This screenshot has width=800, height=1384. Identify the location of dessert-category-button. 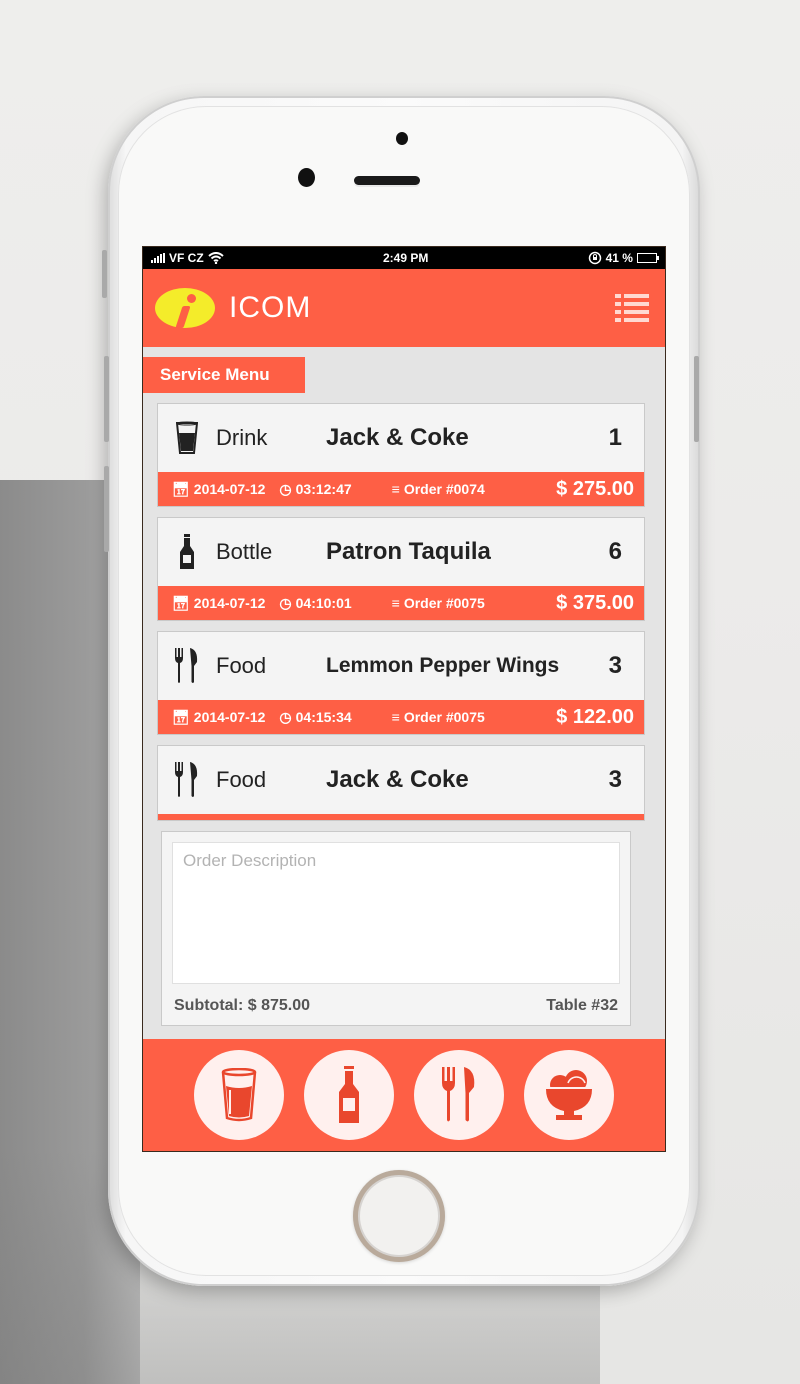
(569, 1095).